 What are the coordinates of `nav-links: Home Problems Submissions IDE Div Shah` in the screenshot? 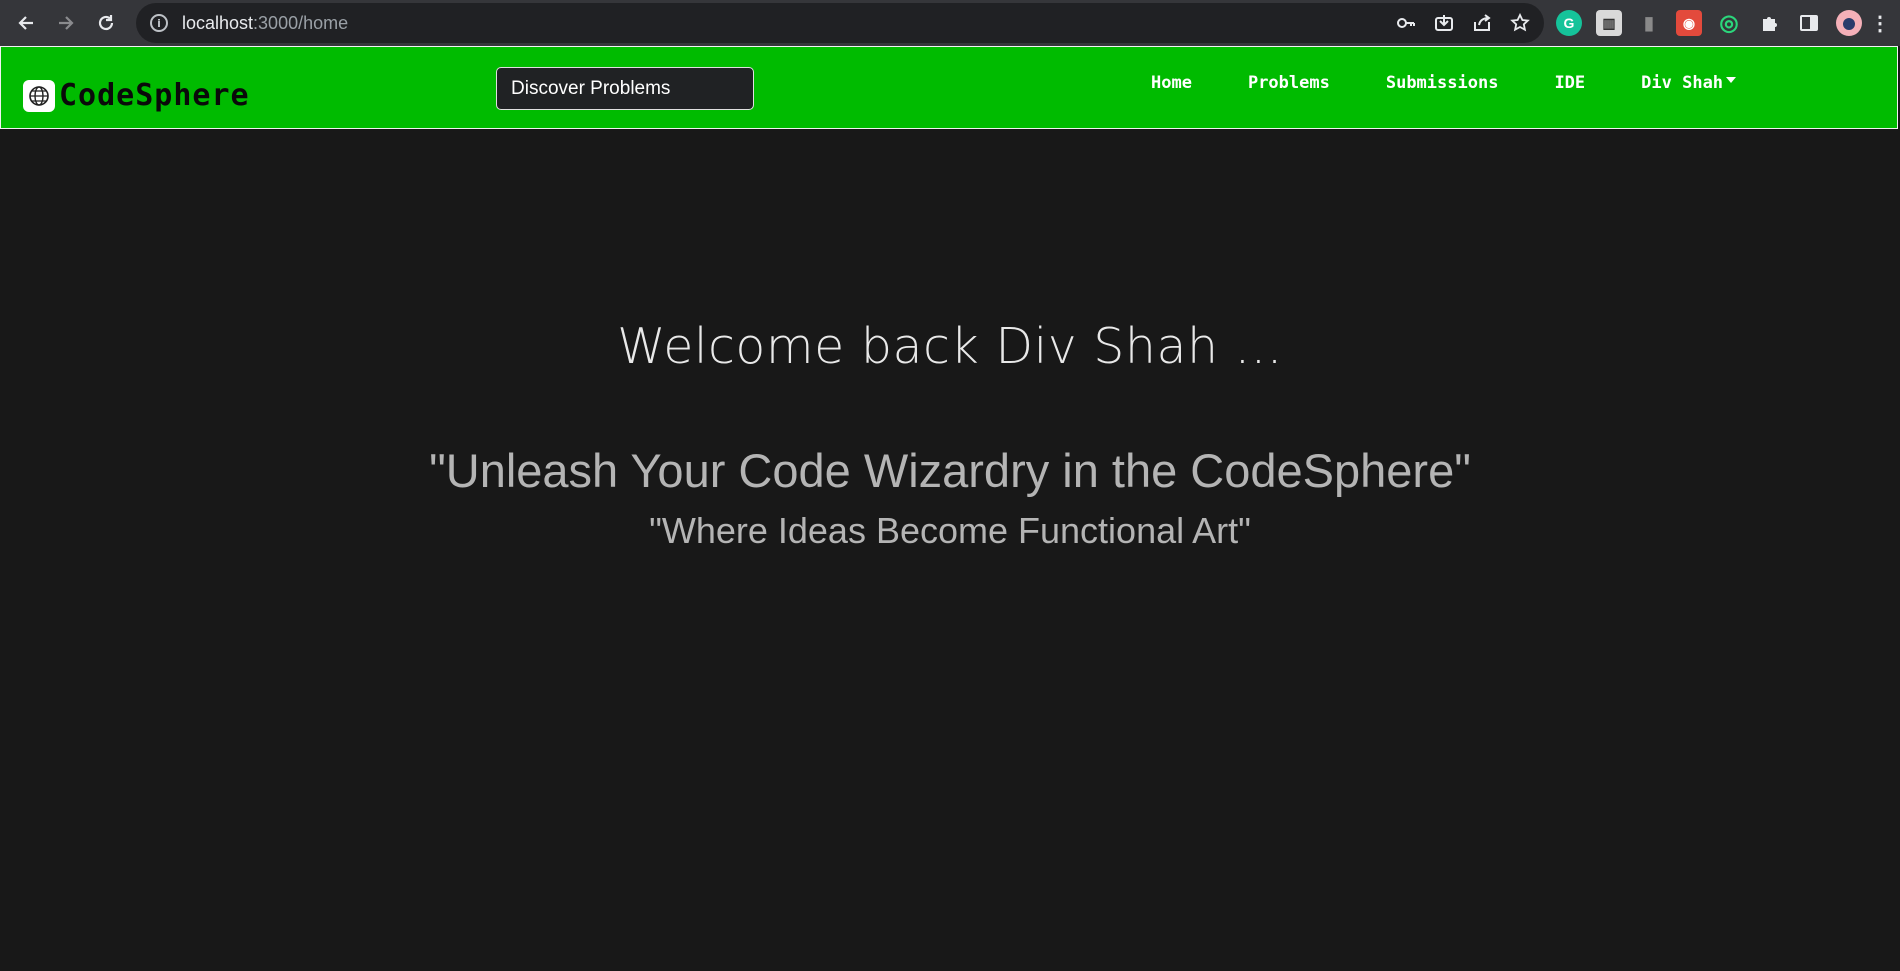 It's located at (1444, 83).